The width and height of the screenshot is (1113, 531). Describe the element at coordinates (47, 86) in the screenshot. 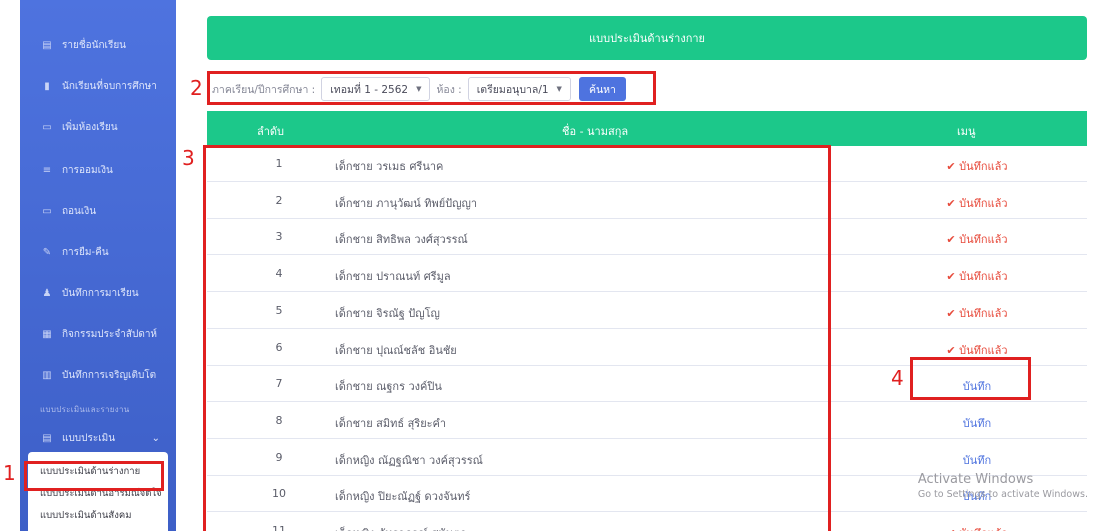

I see `doc-icon: ▮` at that location.